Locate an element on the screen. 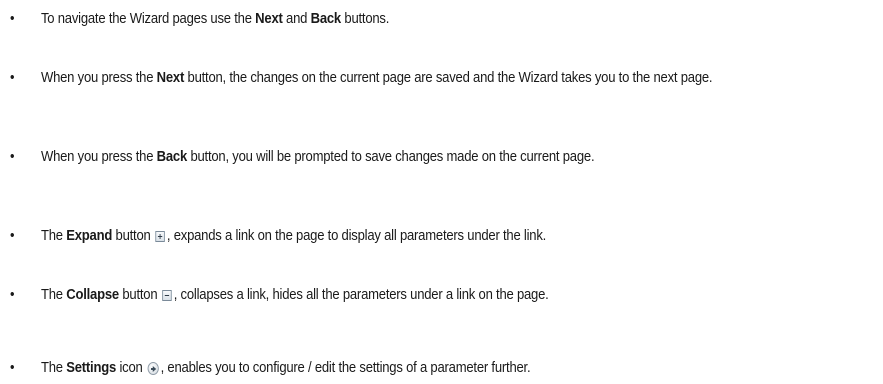 The height and width of the screenshot is (384, 883). collapse-keyword: Collapse is located at coordinates (92, 294).